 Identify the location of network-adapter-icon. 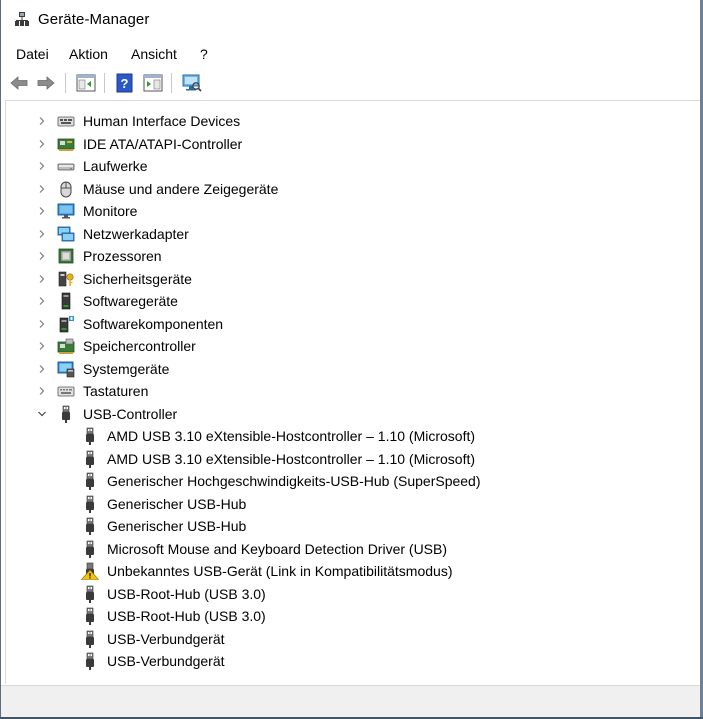
(66, 233).